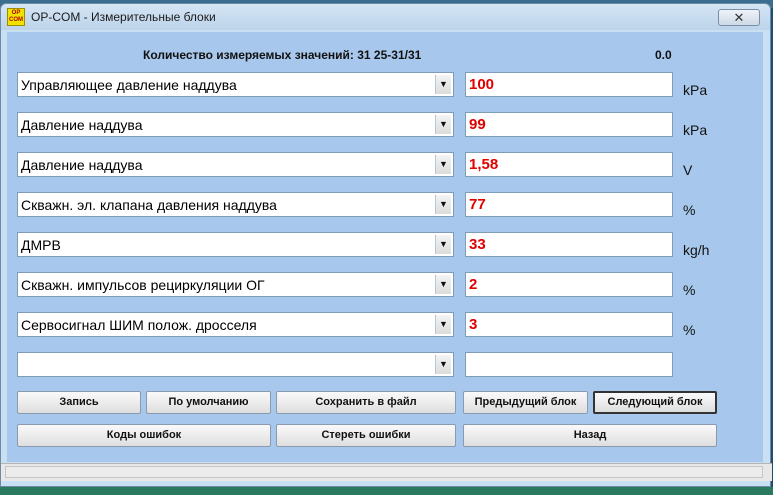  Describe the element at coordinates (143, 285) in the screenshot. I see `parameter-label: Скважн. импульсов рециркуляции ОГ` at that location.